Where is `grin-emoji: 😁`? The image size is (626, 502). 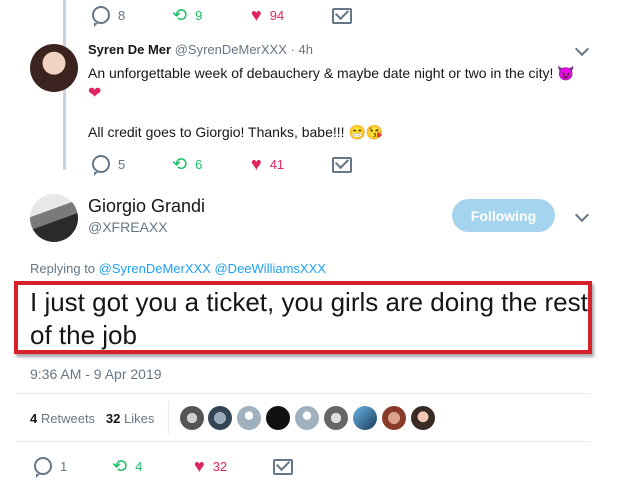 grin-emoji: 😁 is located at coordinates (357, 132).